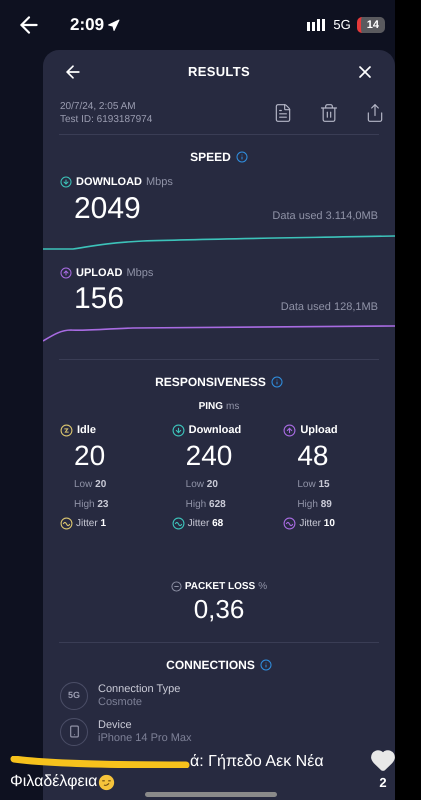 The width and height of the screenshot is (421, 800). What do you see at coordinates (209, 455) in the screenshot?
I see `ping-value: 240` at bounding box center [209, 455].